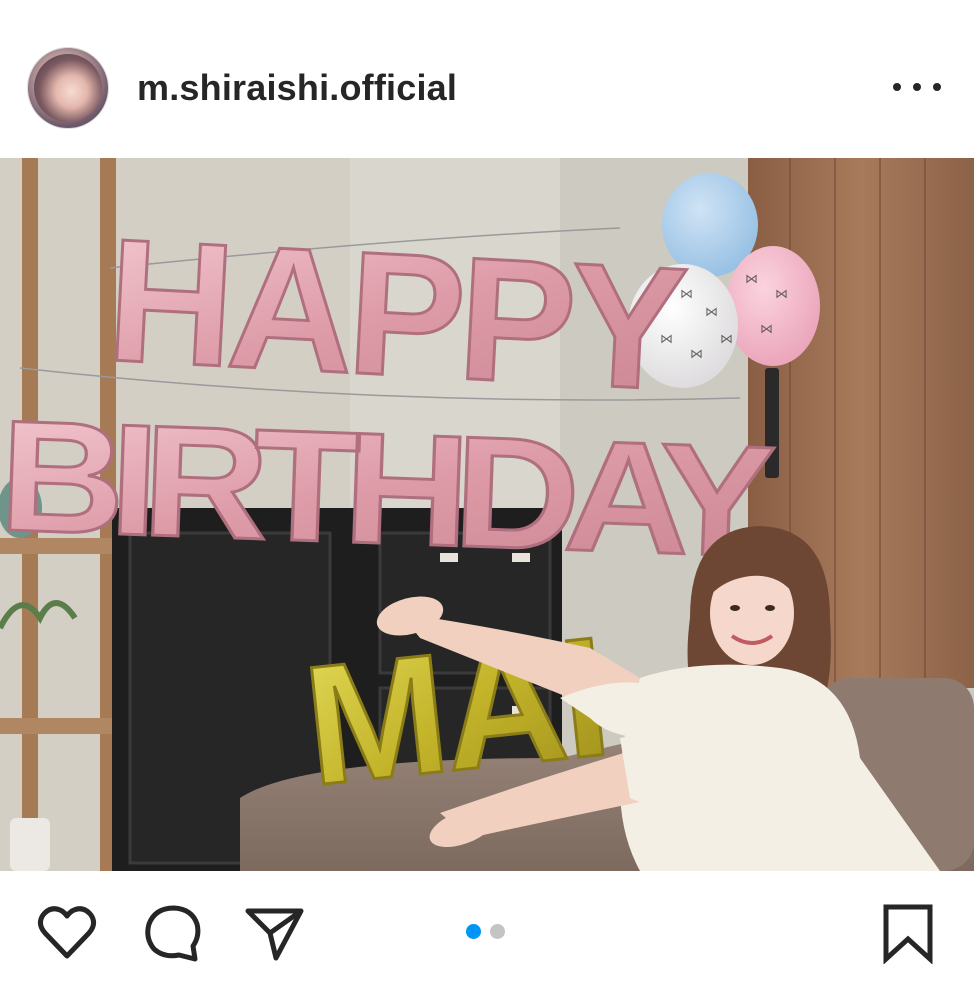  What do you see at coordinates (68, 88) in the screenshot?
I see `profile-avatar` at bounding box center [68, 88].